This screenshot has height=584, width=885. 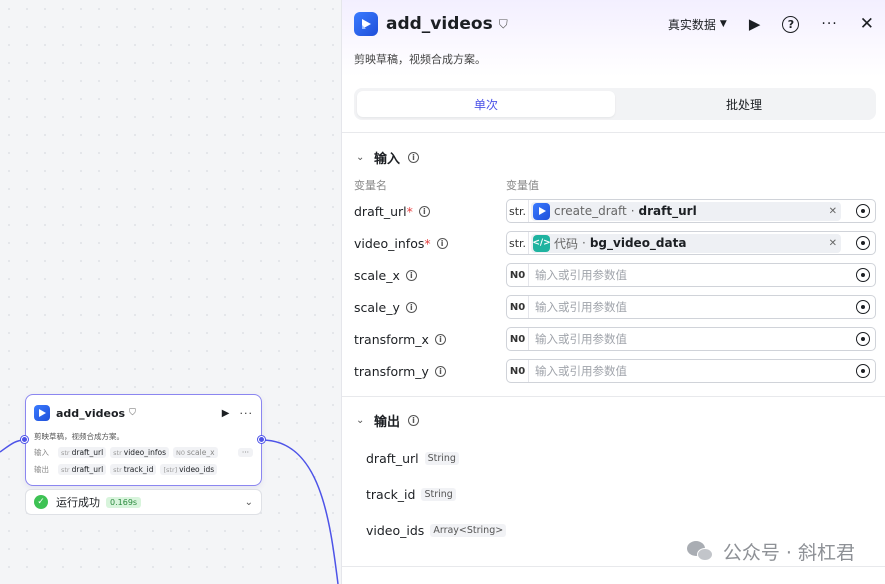 I want to click on param-label: draft_url * i, so click(x=392, y=211).